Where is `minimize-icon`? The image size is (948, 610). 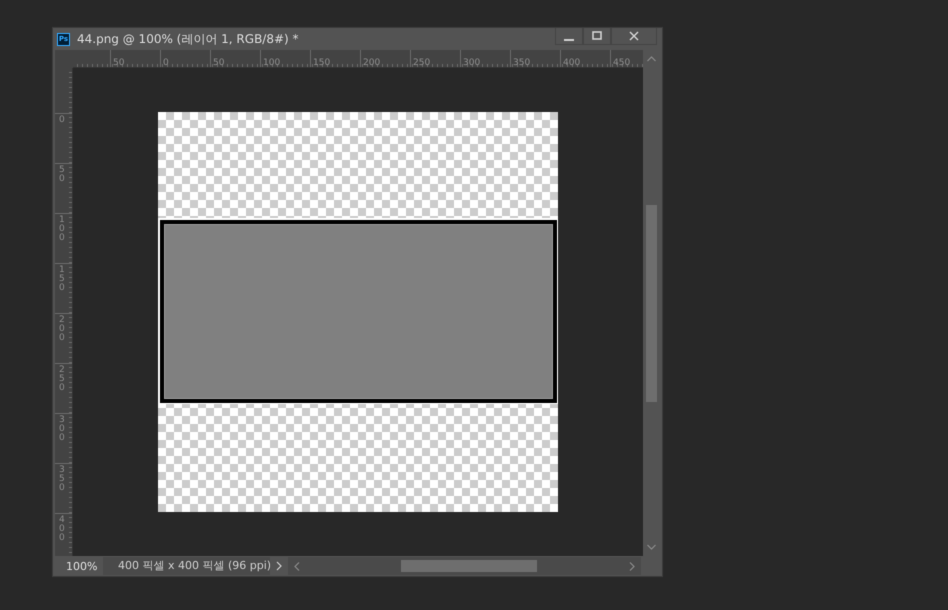
minimize-icon is located at coordinates (569, 39).